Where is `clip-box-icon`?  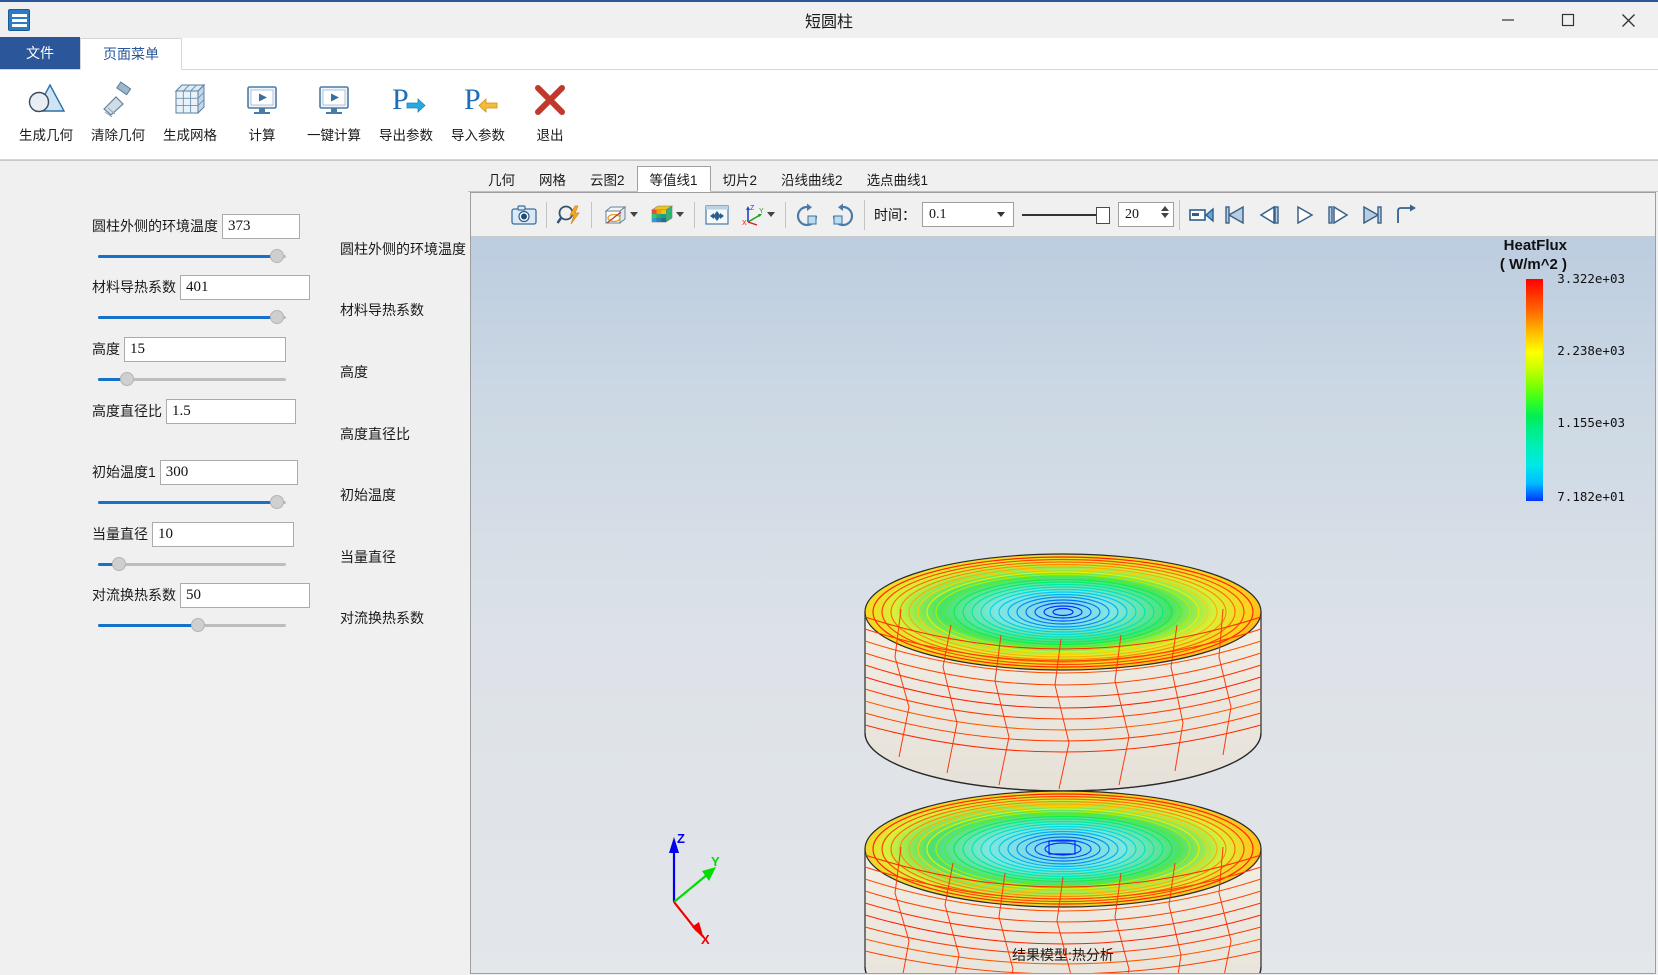 clip-box-icon is located at coordinates (615, 214).